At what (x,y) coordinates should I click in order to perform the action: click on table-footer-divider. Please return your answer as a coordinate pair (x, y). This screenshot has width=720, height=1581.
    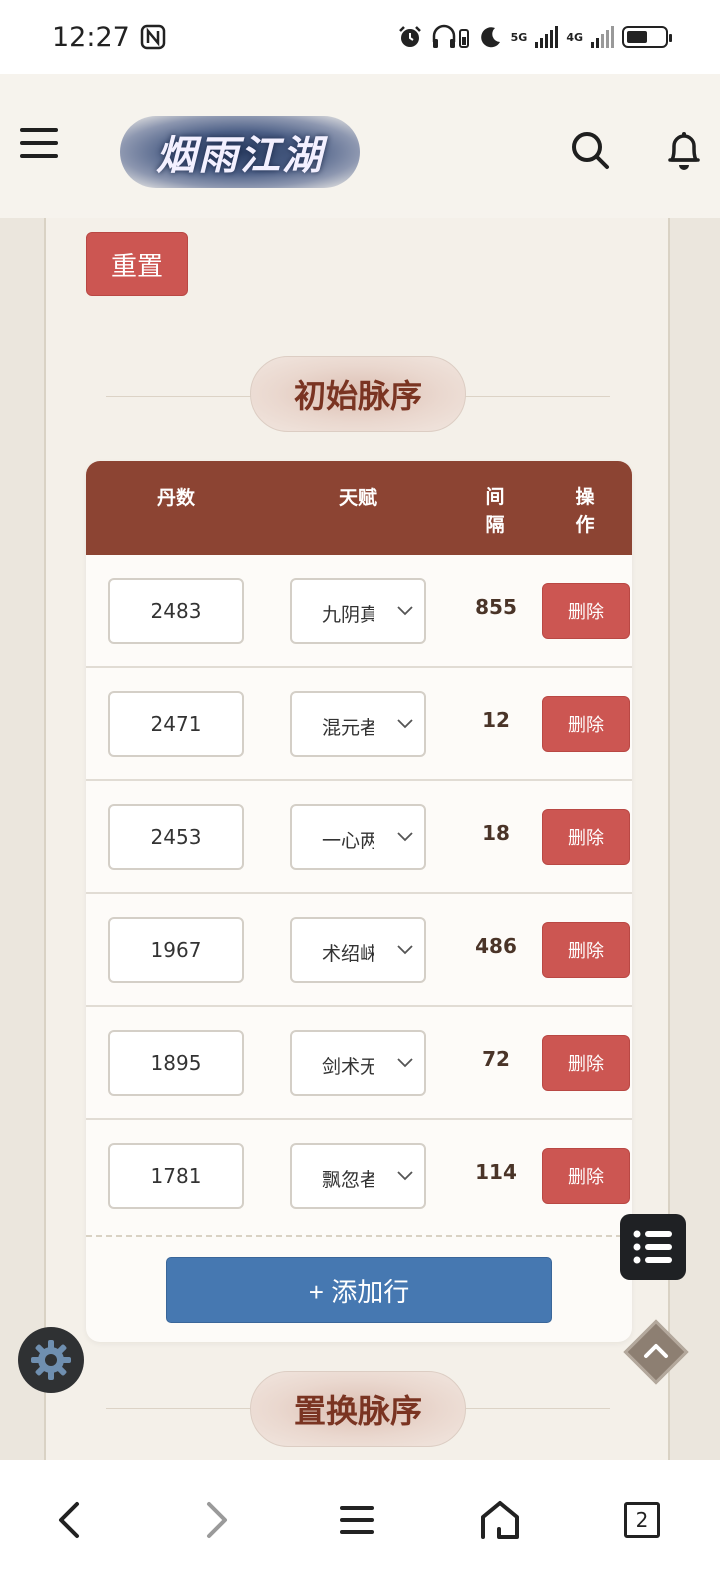
    Looking at the image, I should click on (359, 1236).